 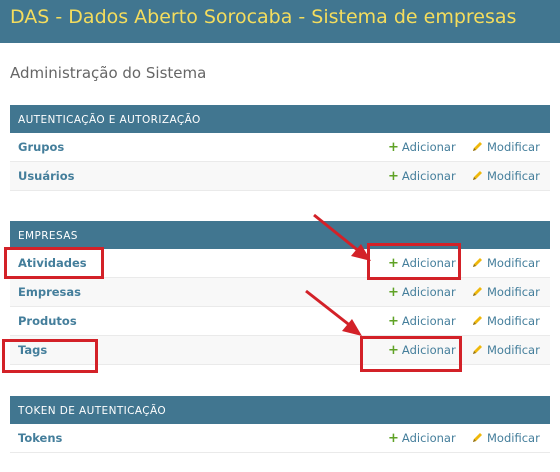 I want to click on arrow-to-tags-add, so click(x=333, y=312).